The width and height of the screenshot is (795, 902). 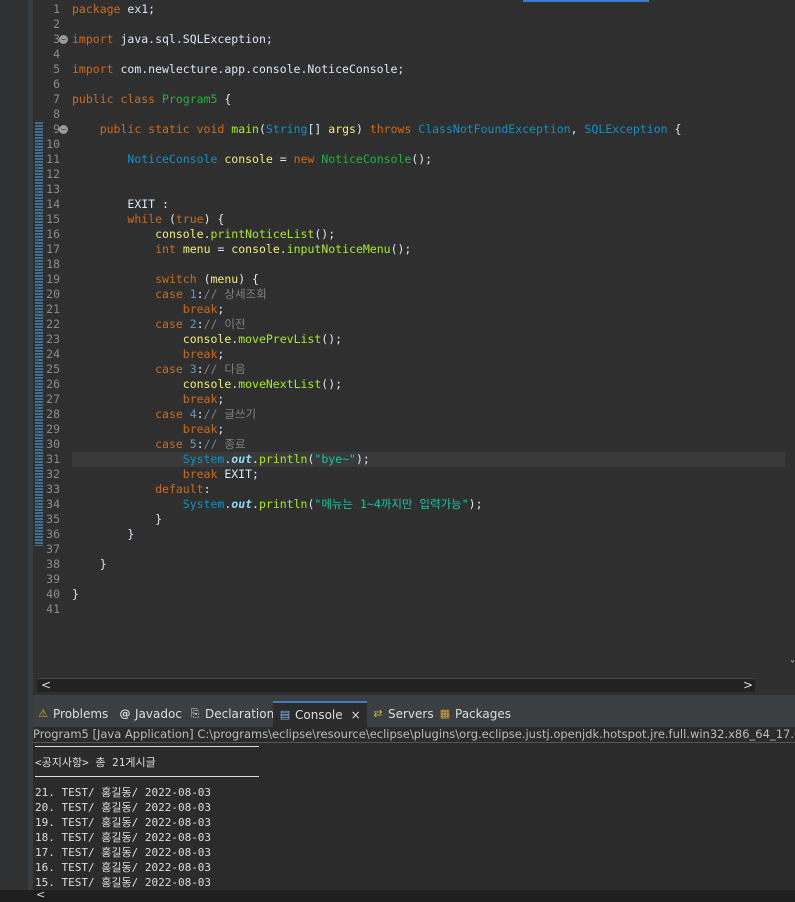 I want to click on code-token: default, so click(x=179, y=489).